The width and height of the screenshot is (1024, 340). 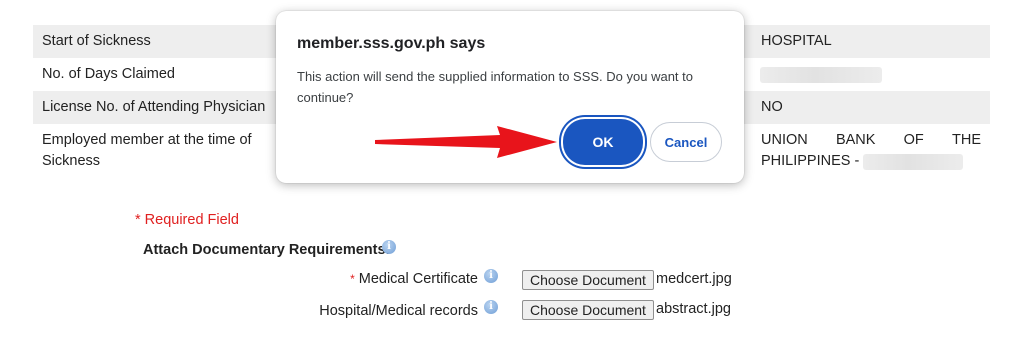 I want to click on doc-label-hospital-records: Hospital/Medical records, so click(x=398, y=311).